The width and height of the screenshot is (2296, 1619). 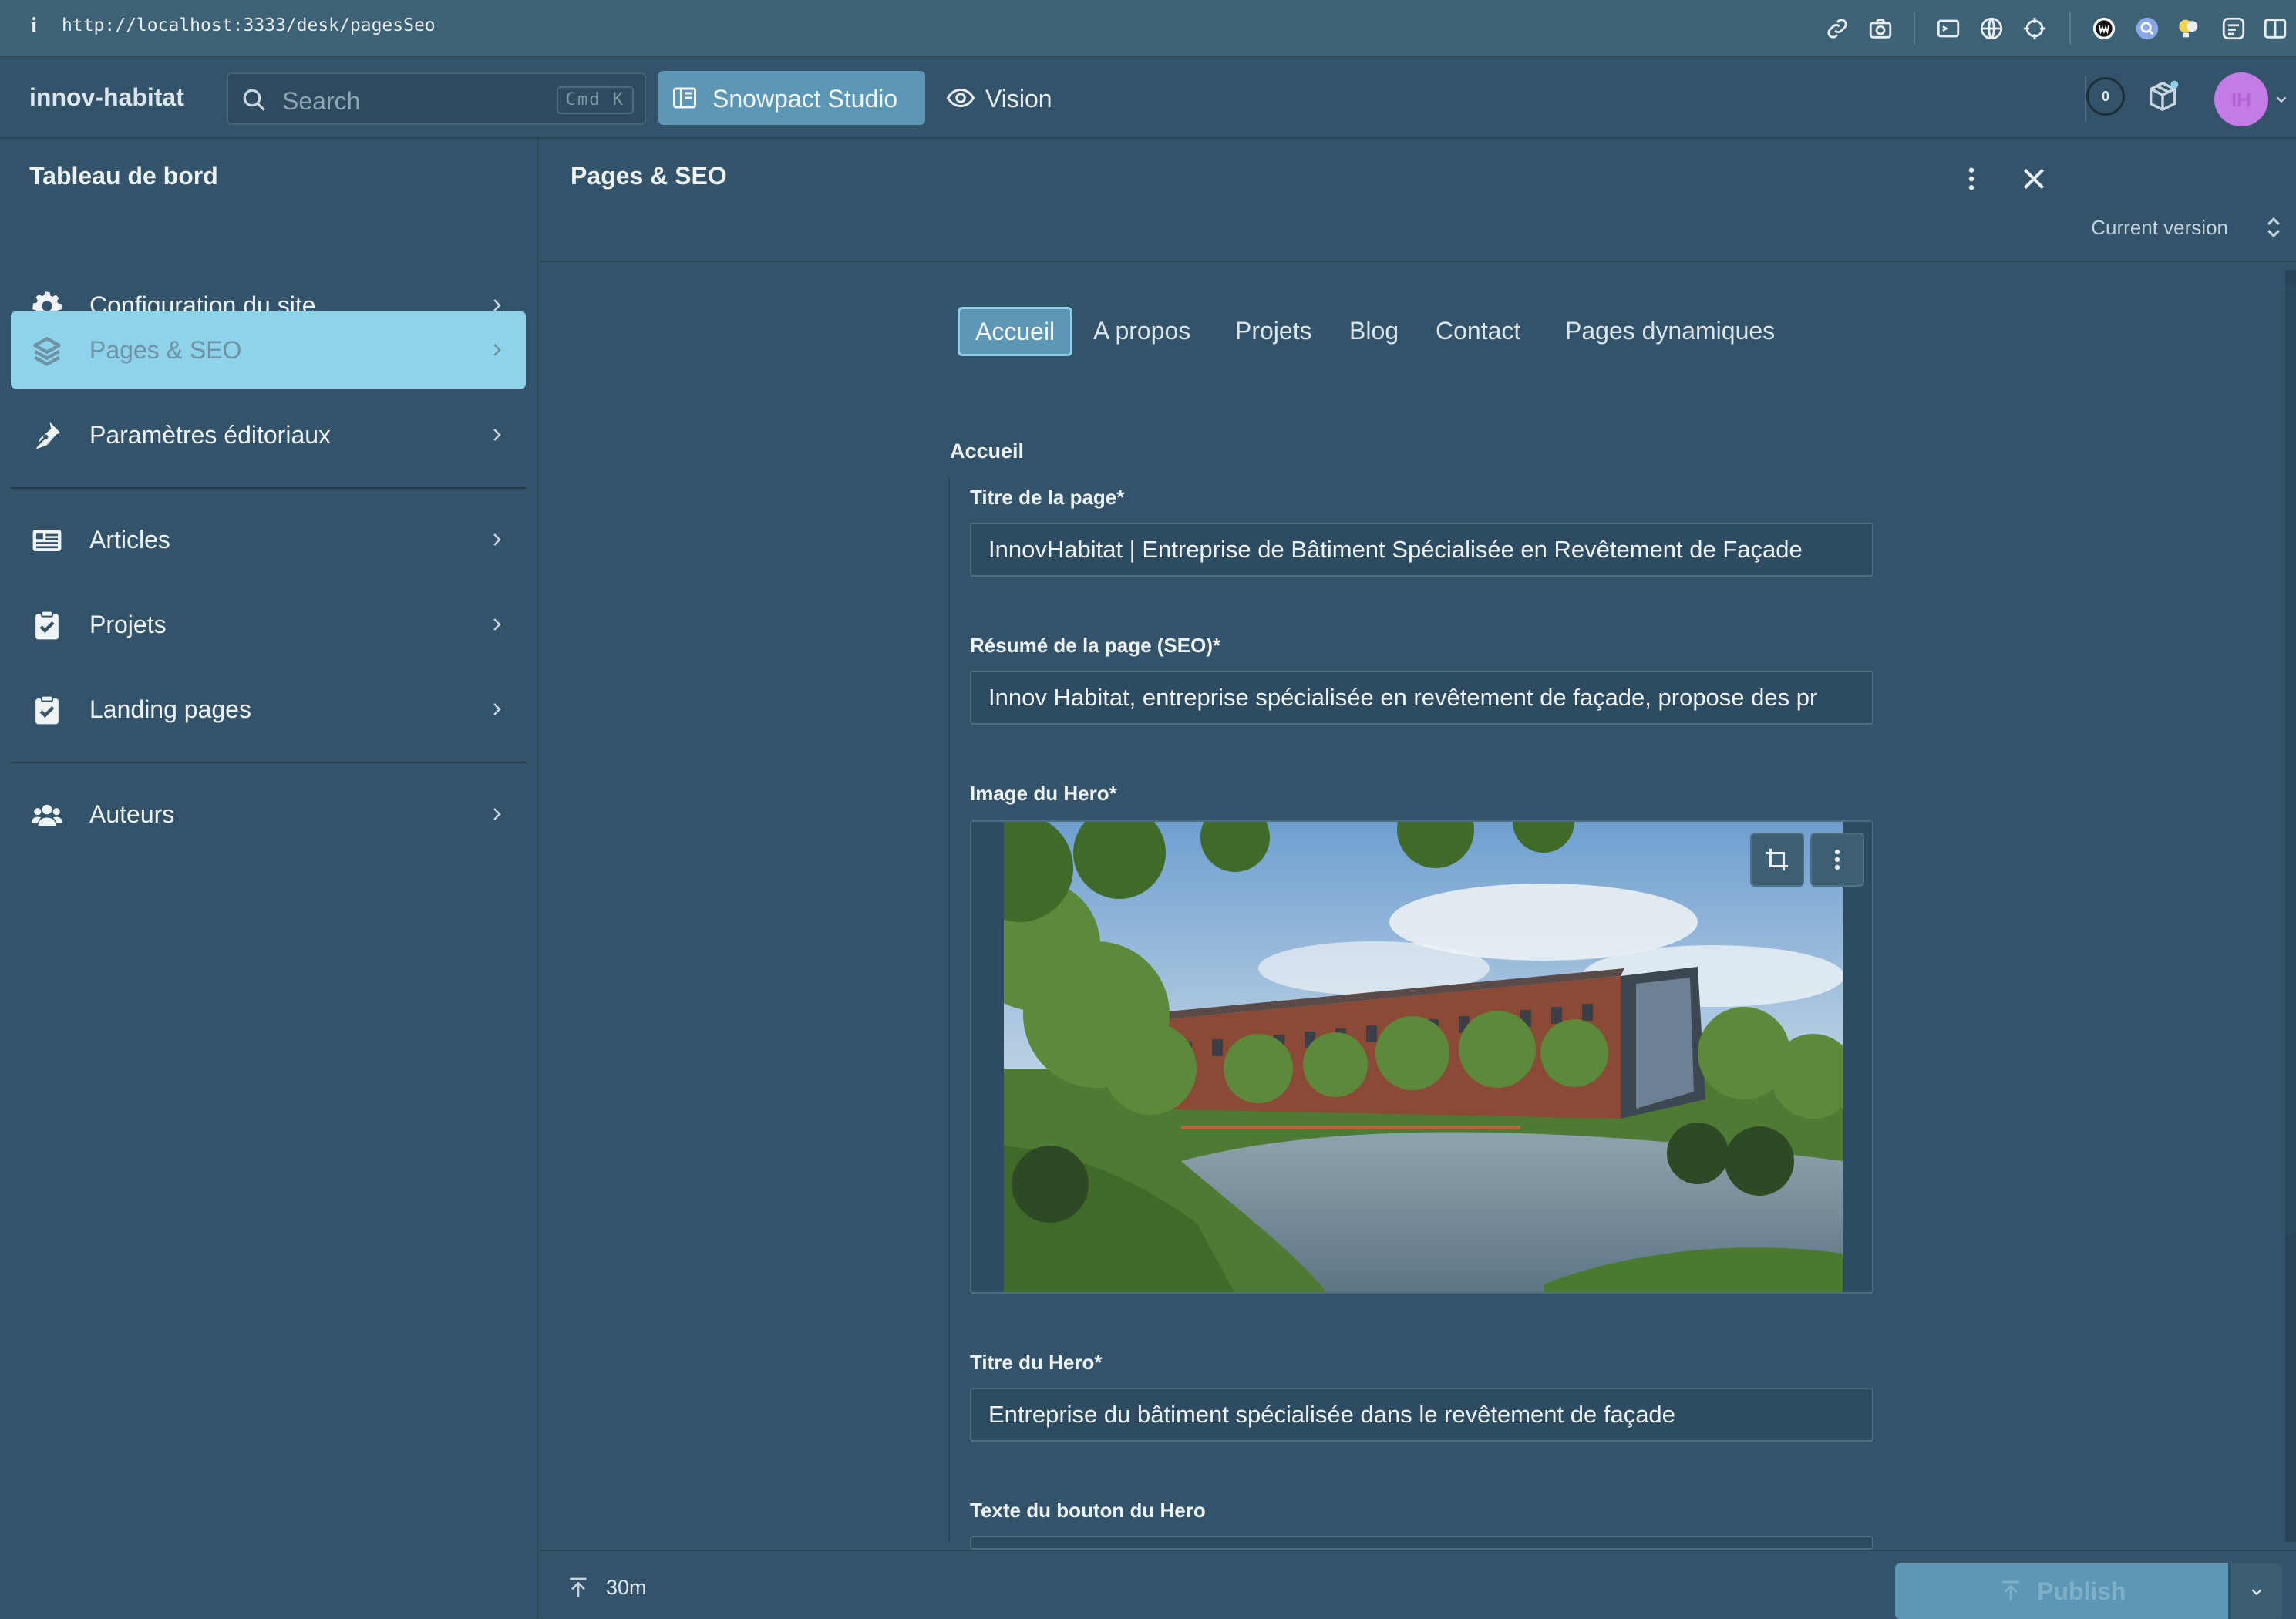 What do you see at coordinates (321, 101) in the screenshot?
I see `search-placeholder: Search` at bounding box center [321, 101].